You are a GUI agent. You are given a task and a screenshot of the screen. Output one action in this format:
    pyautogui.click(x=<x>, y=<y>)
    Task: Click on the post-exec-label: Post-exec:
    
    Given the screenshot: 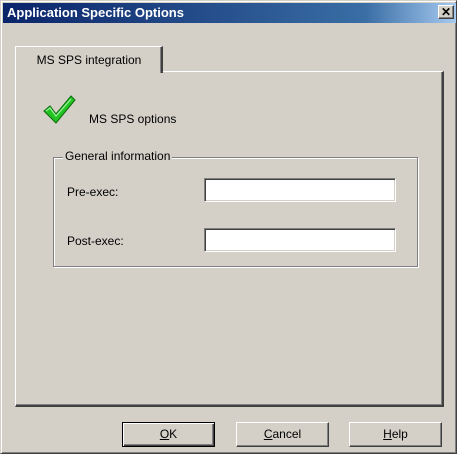 What is the action you would take?
    pyautogui.click(x=95, y=241)
    